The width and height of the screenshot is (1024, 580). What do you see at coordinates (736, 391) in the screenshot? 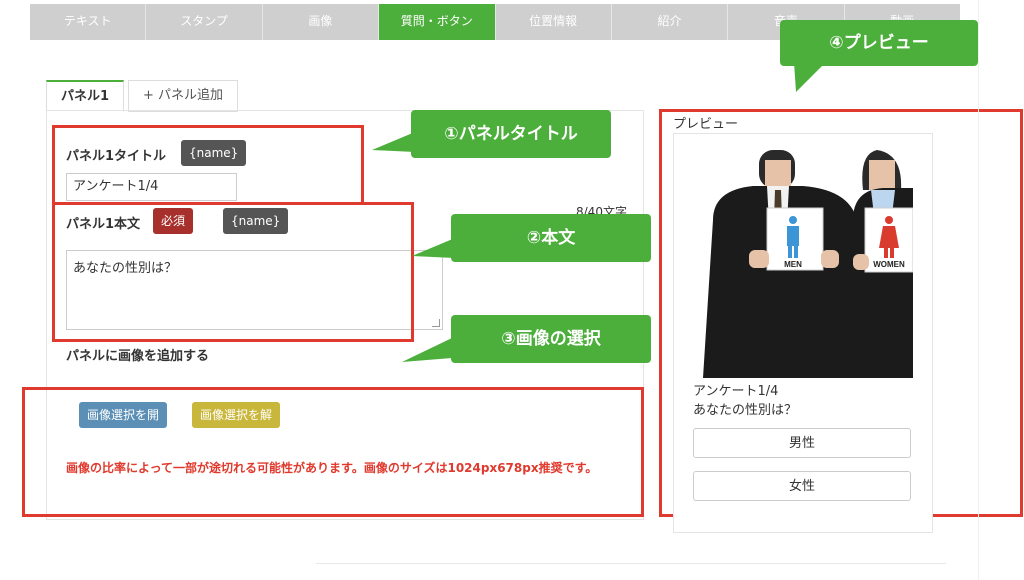
I see `preview-title: アンケート1/4` at bounding box center [736, 391].